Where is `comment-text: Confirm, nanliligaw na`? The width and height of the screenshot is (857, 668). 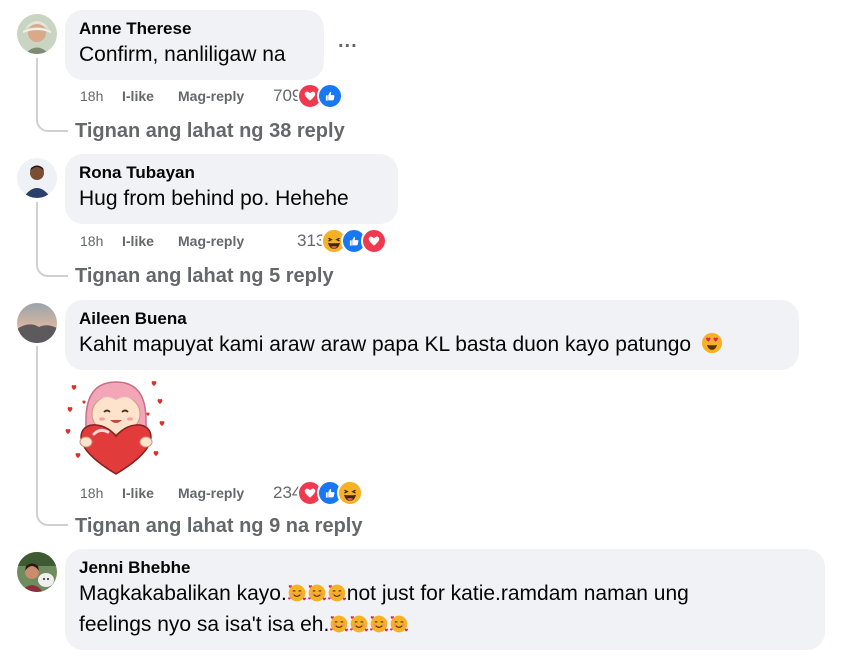 comment-text: Confirm, nanliligaw na is located at coordinates (182, 54).